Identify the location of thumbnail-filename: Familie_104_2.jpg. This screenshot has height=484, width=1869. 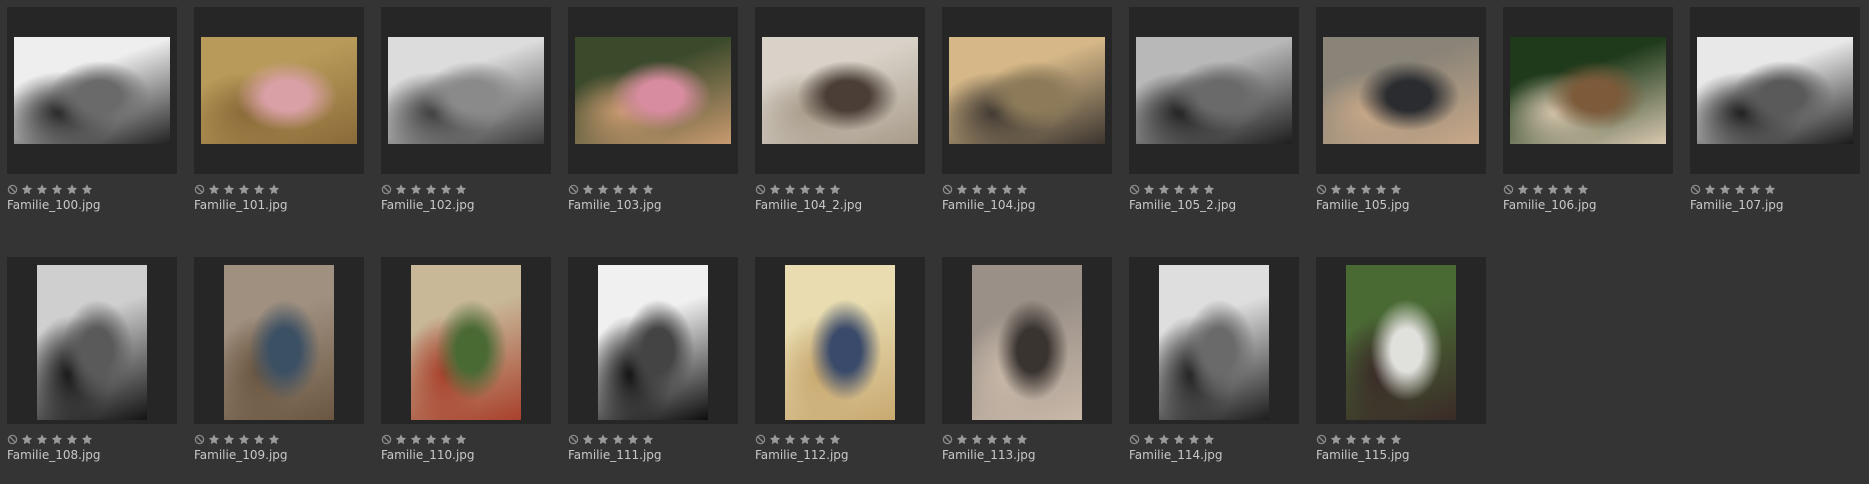
(840, 205).